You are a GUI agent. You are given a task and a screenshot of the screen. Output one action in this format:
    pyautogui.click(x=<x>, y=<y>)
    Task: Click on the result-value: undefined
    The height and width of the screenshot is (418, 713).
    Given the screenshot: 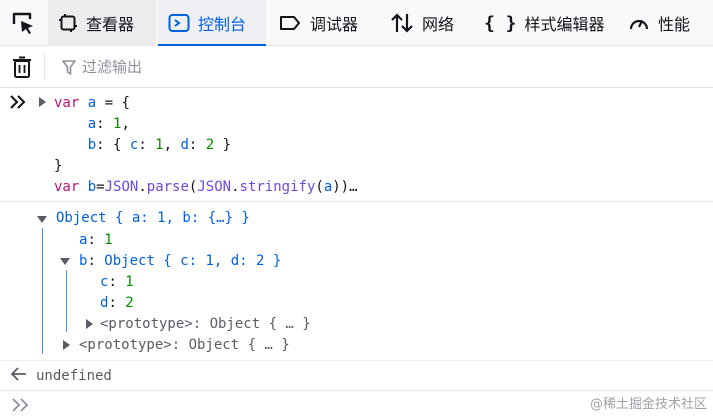 What is the action you would take?
    pyautogui.click(x=74, y=376)
    